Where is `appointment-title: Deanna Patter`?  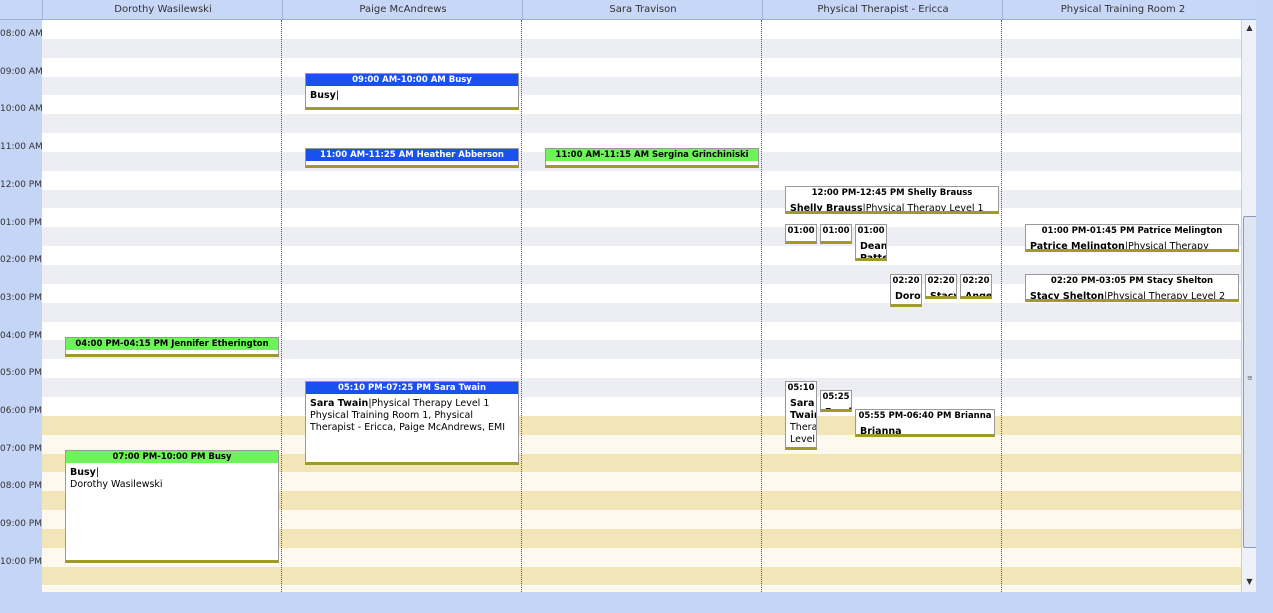 appointment-title: Deanna Patter is located at coordinates (873, 251).